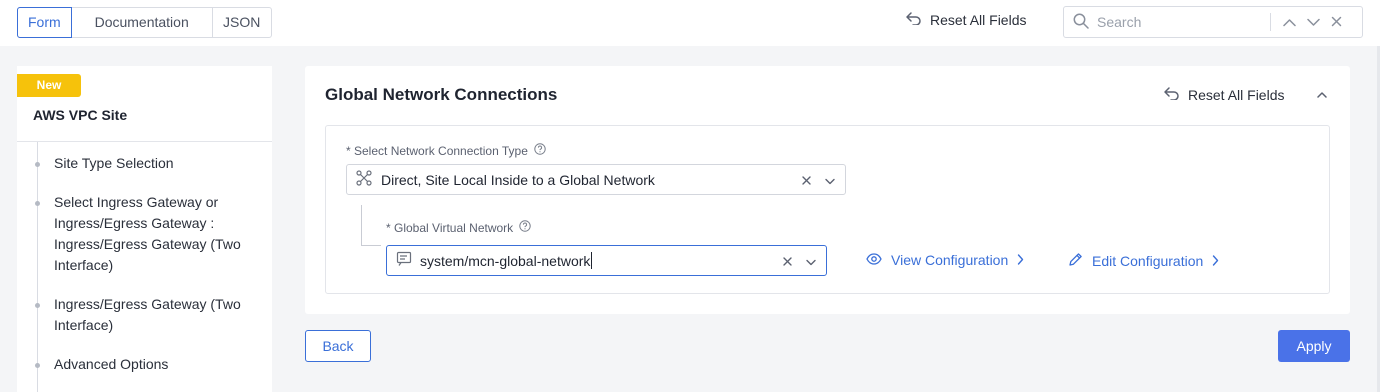 Image resolution: width=1380 pixels, height=392 pixels. What do you see at coordinates (1236, 94) in the screenshot?
I see `section-reset-label: Reset All Fields` at bounding box center [1236, 94].